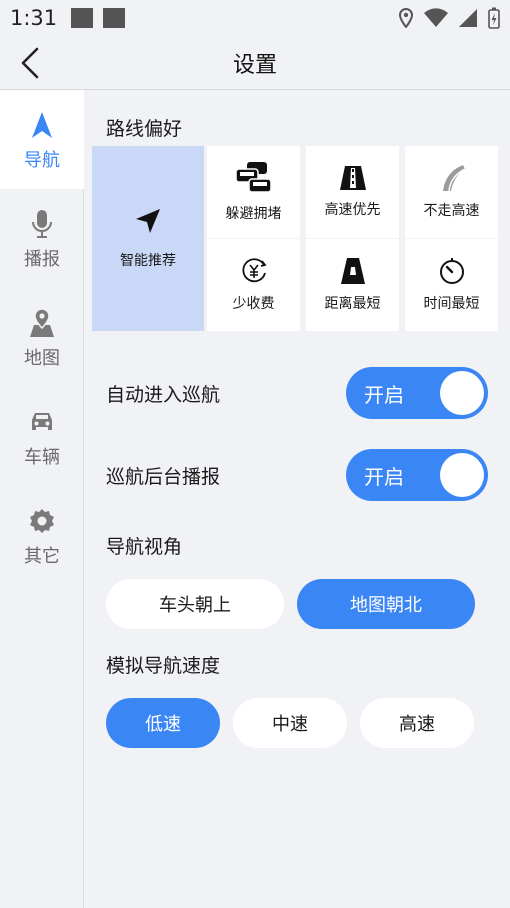 This screenshot has height=908, width=510. Describe the element at coordinates (42, 337) in the screenshot. I see `sidebar-item-map: 地图` at that location.